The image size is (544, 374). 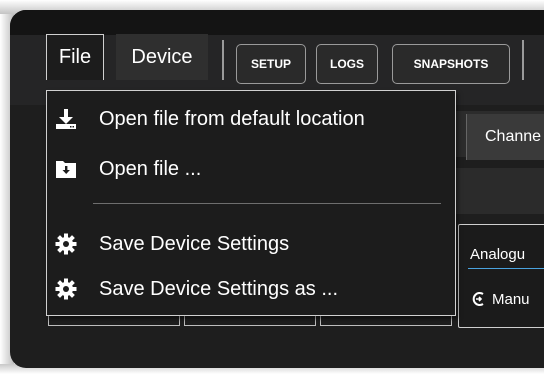 I want to click on menu-file: File, so click(x=75, y=57).